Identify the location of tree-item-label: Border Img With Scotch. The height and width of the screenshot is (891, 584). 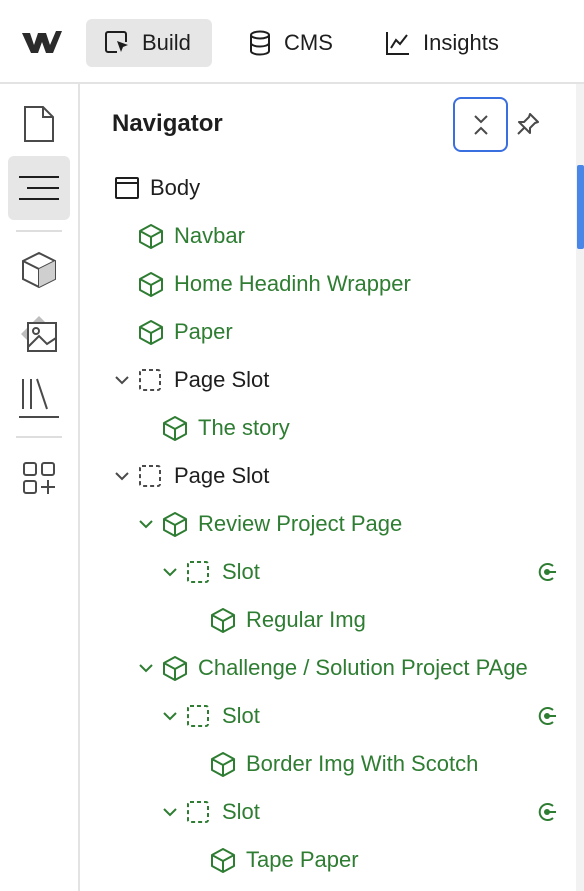
(362, 763).